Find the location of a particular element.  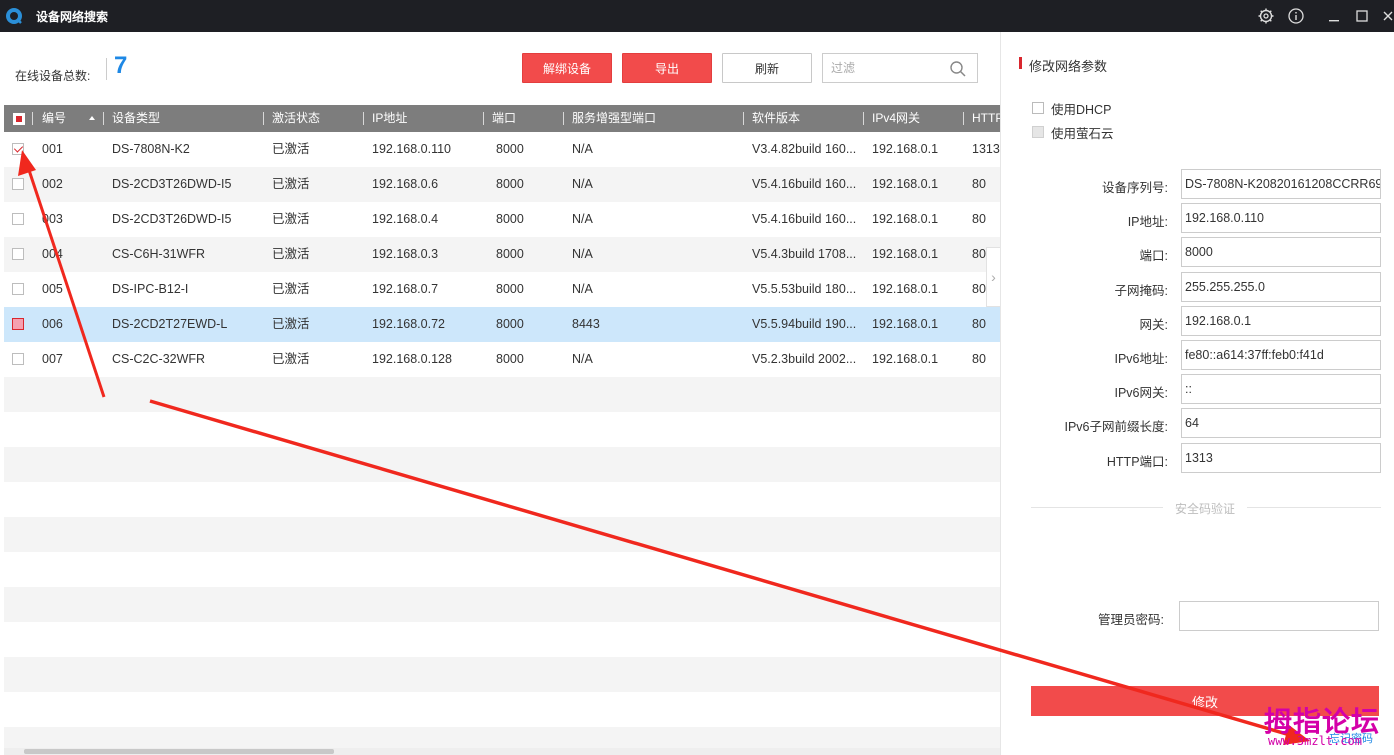

column-header-enhanced-port: 服务增强型端口 is located at coordinates (657, 118).